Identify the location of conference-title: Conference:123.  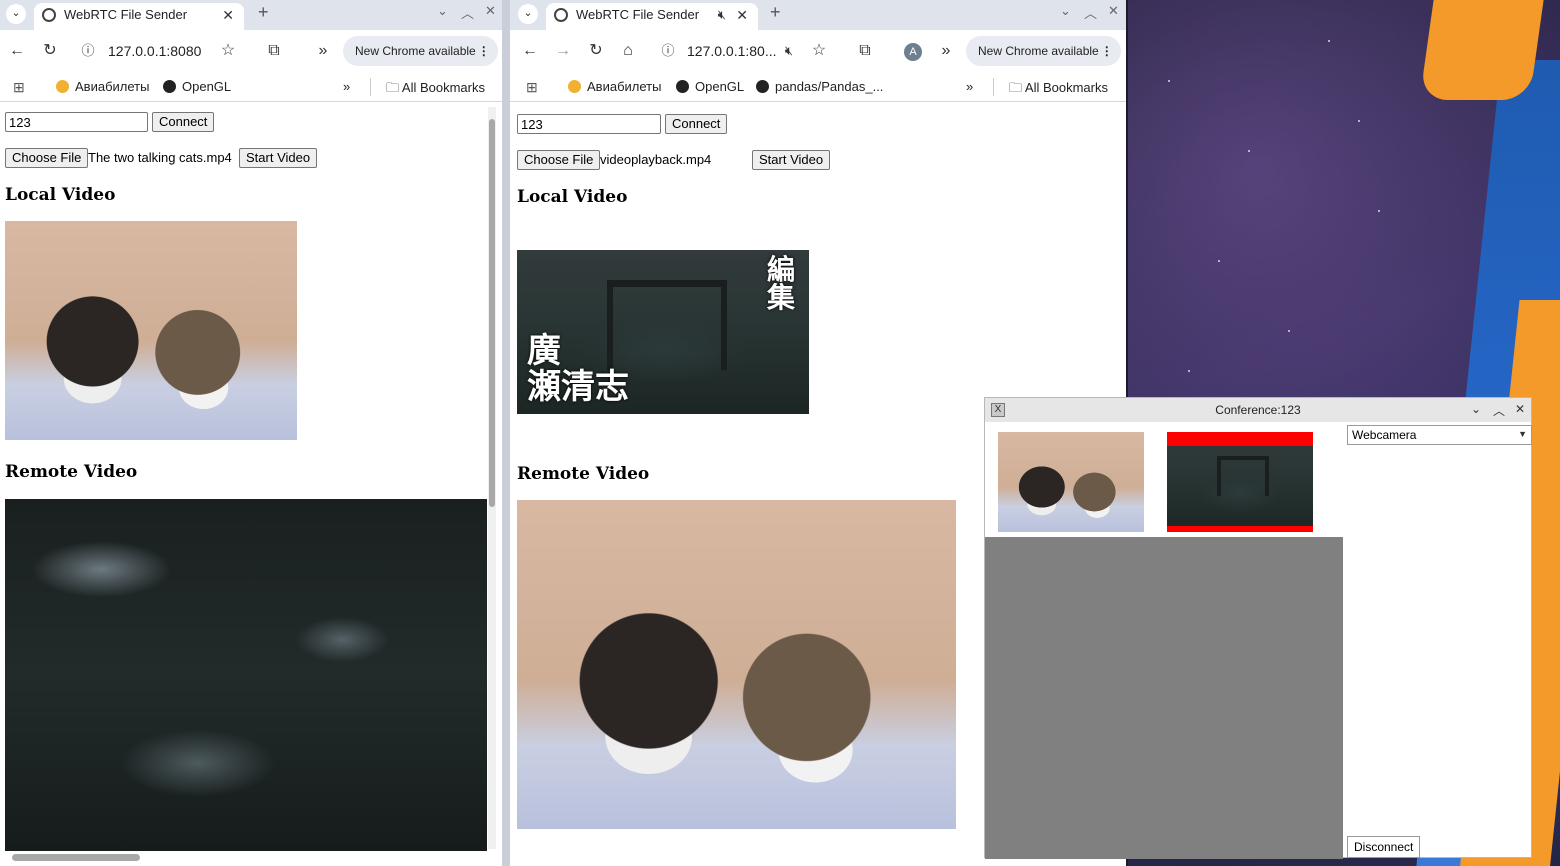
(1258, 410).